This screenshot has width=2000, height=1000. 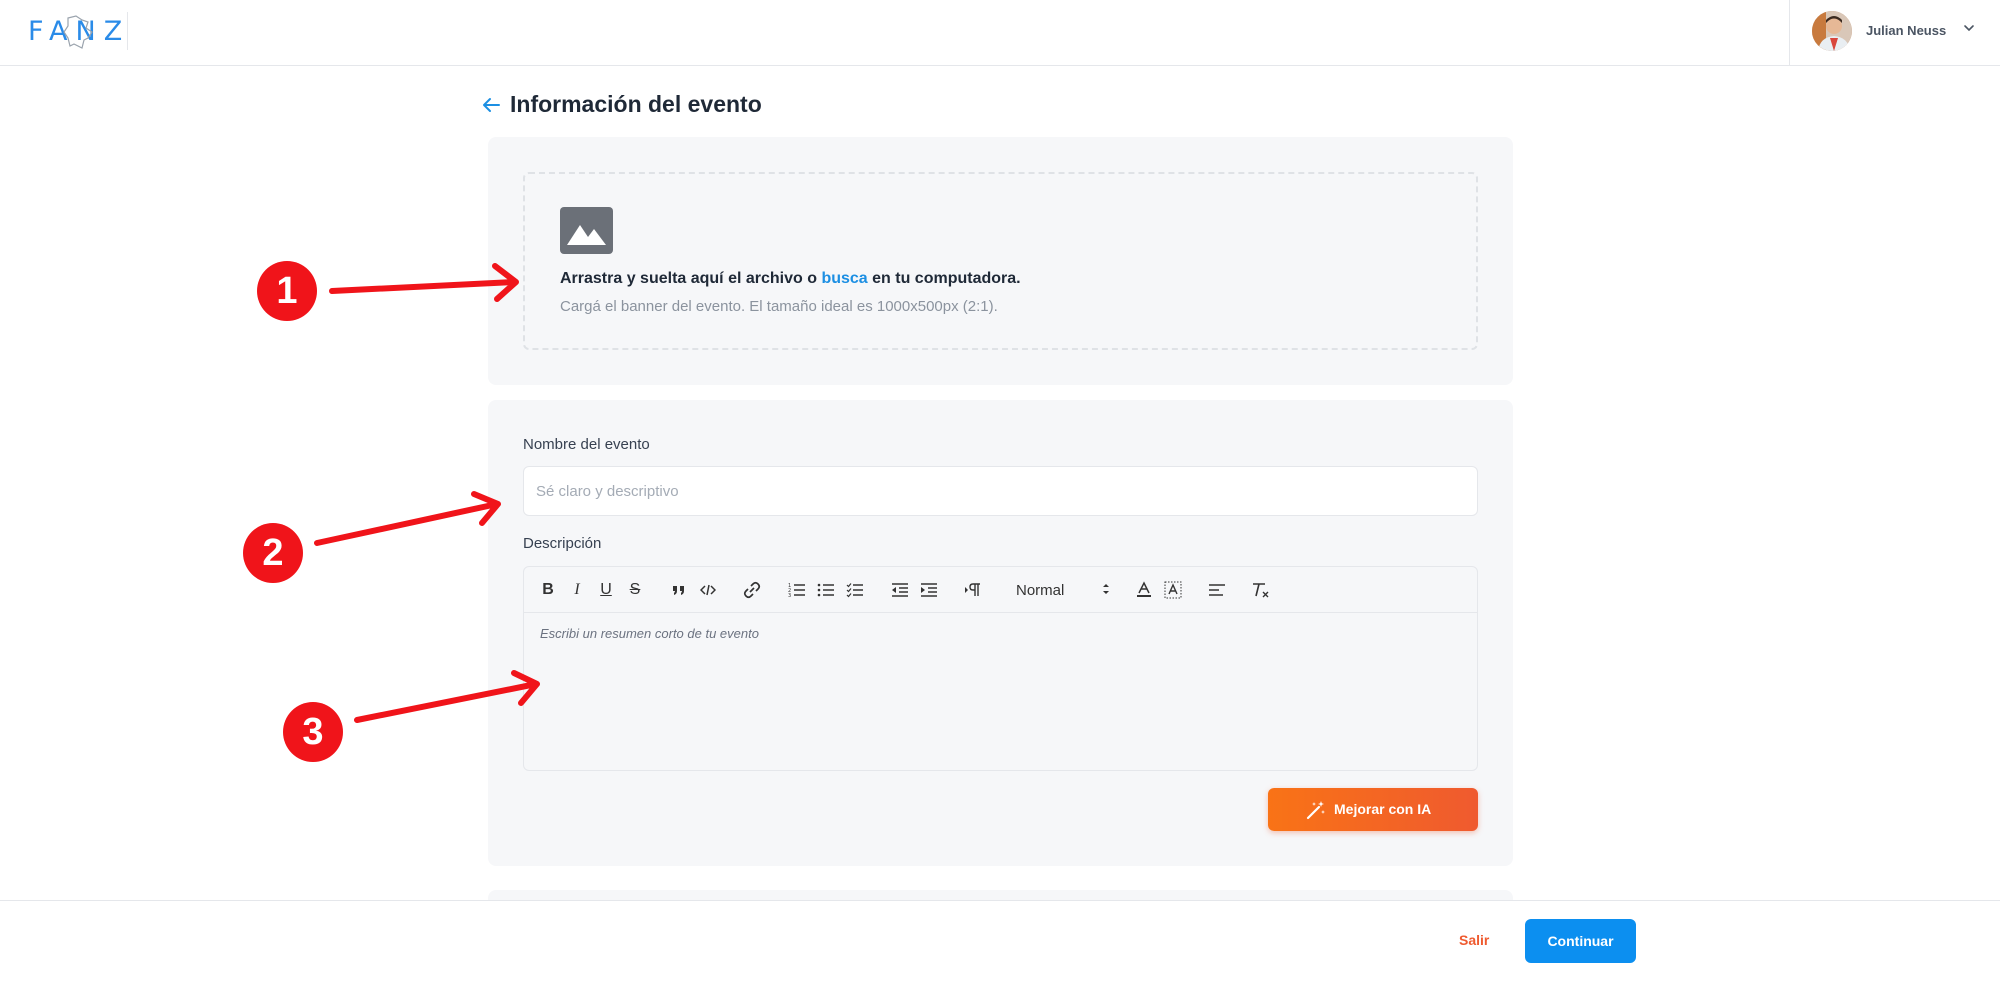 What do you see at coordinates (1040, 590) in the screenshot?
I see `heading-select-value: Normal` at bounding box center [1040, 590].